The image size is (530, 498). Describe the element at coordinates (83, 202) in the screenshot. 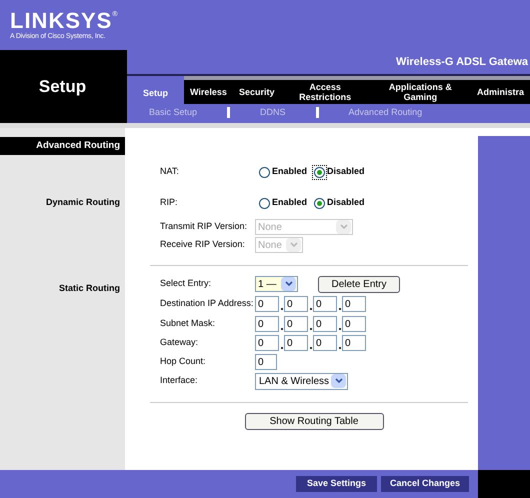

I see `sidebar-label: Dynamic Routing` at that location.